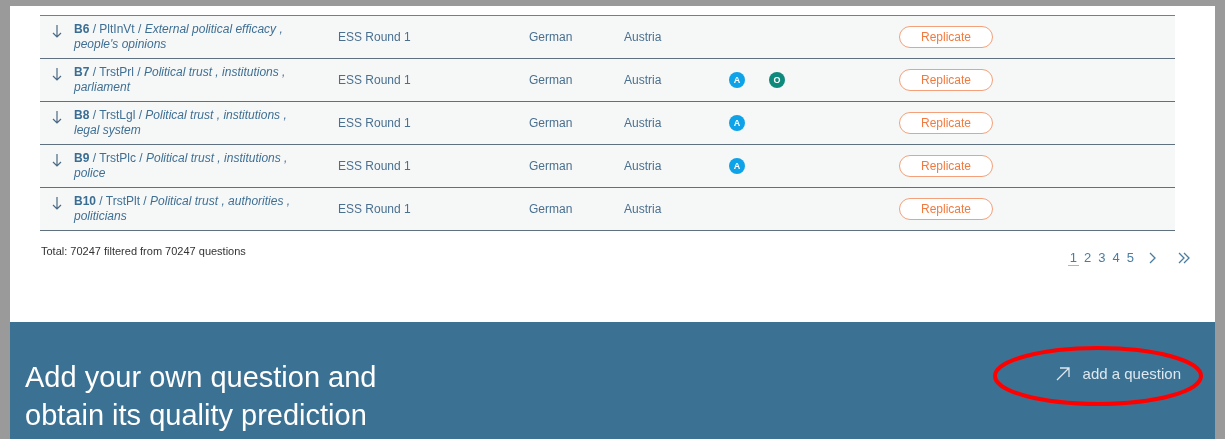 The width and height of the screenshot is (1225, 439). I want to click on page-link: 4, so click(1116, 258).